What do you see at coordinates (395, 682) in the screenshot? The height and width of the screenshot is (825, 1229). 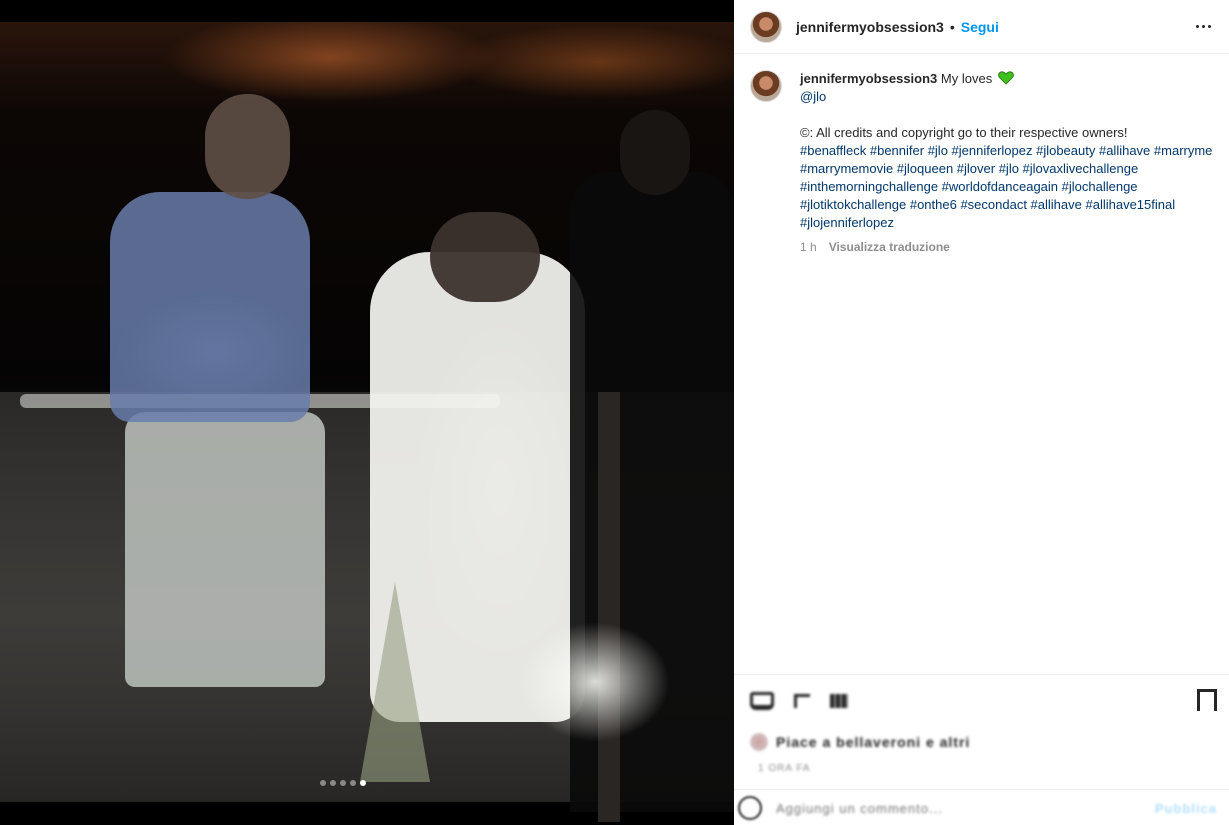 I see `flag` at bounding box center [395, 682].